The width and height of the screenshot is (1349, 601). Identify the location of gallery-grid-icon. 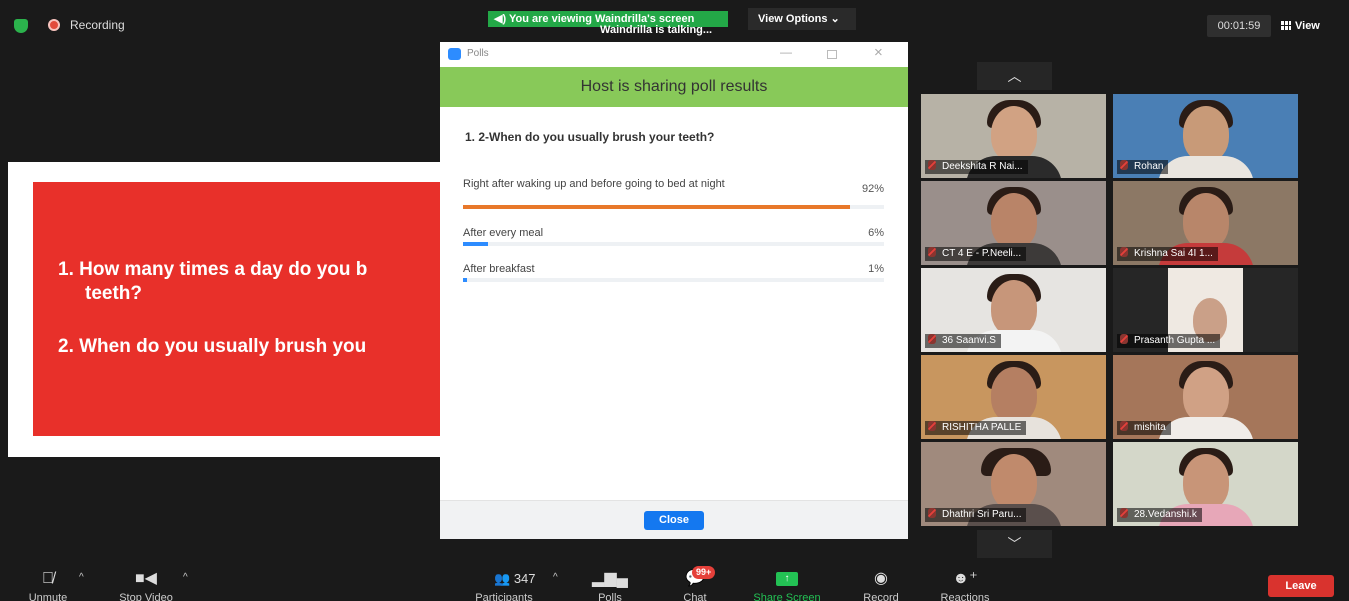
(1286, 25).